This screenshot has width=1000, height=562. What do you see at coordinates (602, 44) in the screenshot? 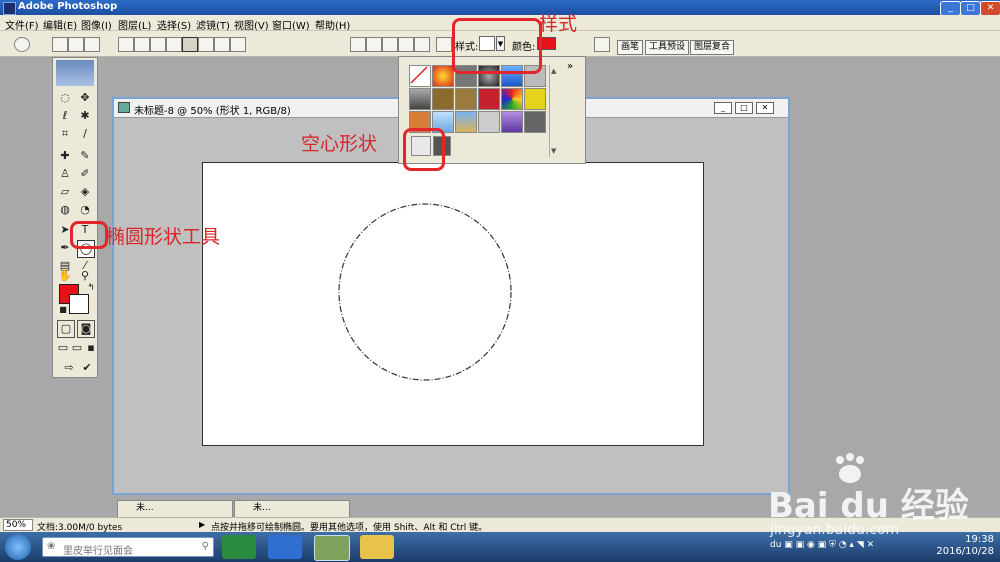
I see `palette-well-icon` at bounding box center [602, 44].